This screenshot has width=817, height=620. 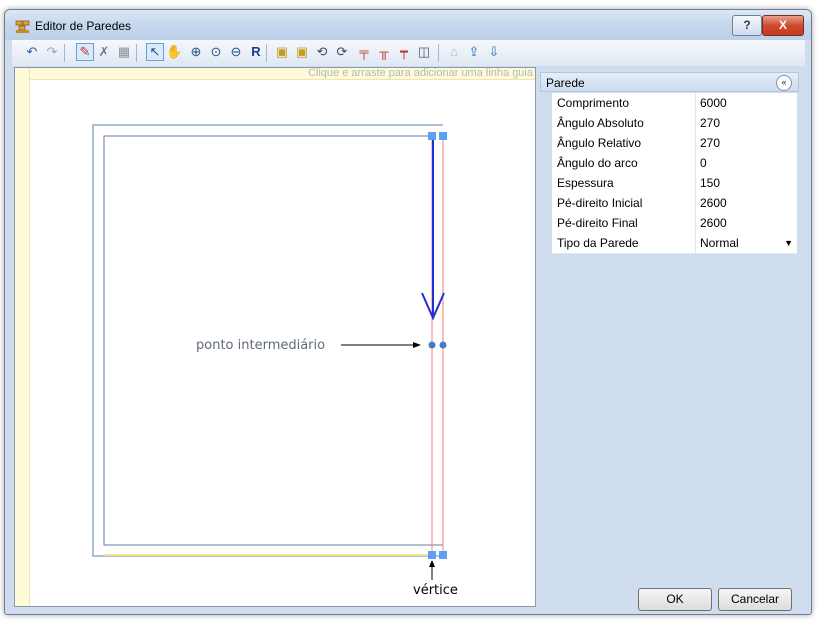 What do you see at coordinates (624, 103) in the screenshot?
I see `property-name: Comprimento` at bounding box center [624, 103].